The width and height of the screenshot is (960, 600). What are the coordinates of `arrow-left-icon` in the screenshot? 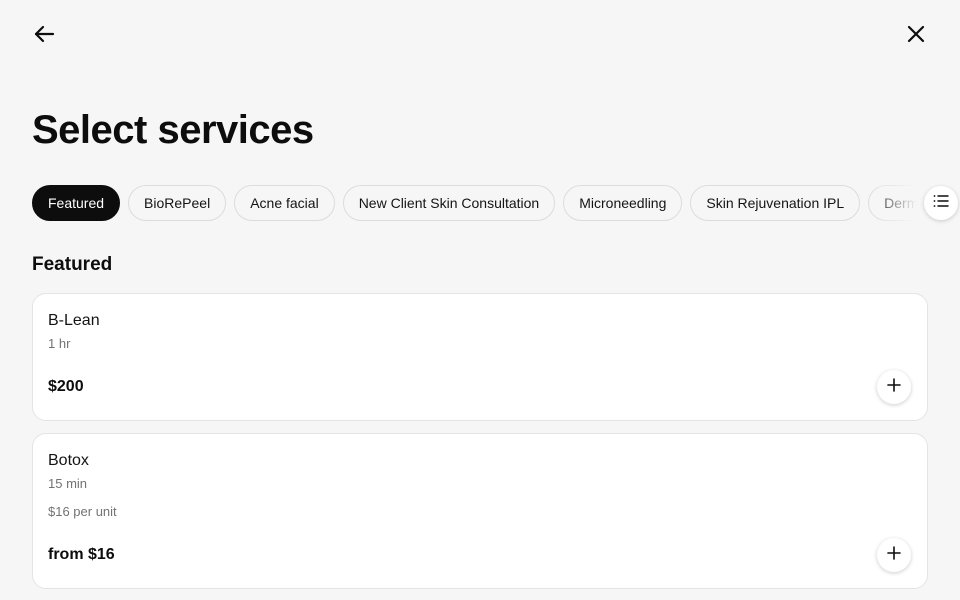 It's located at (44, 36).